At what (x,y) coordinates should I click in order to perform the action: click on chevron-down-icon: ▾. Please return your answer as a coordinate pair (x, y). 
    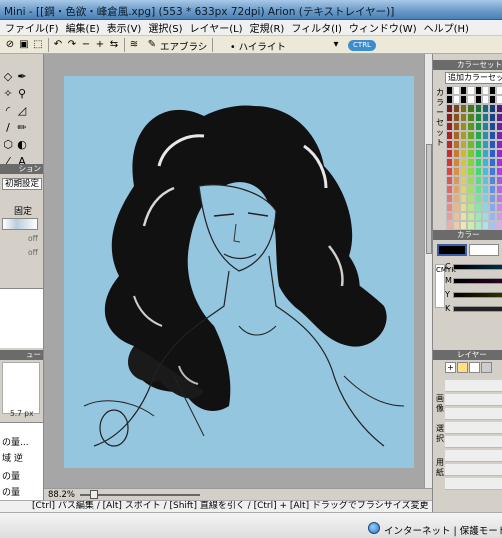
    Looking at the image, I should click on (336, 45).